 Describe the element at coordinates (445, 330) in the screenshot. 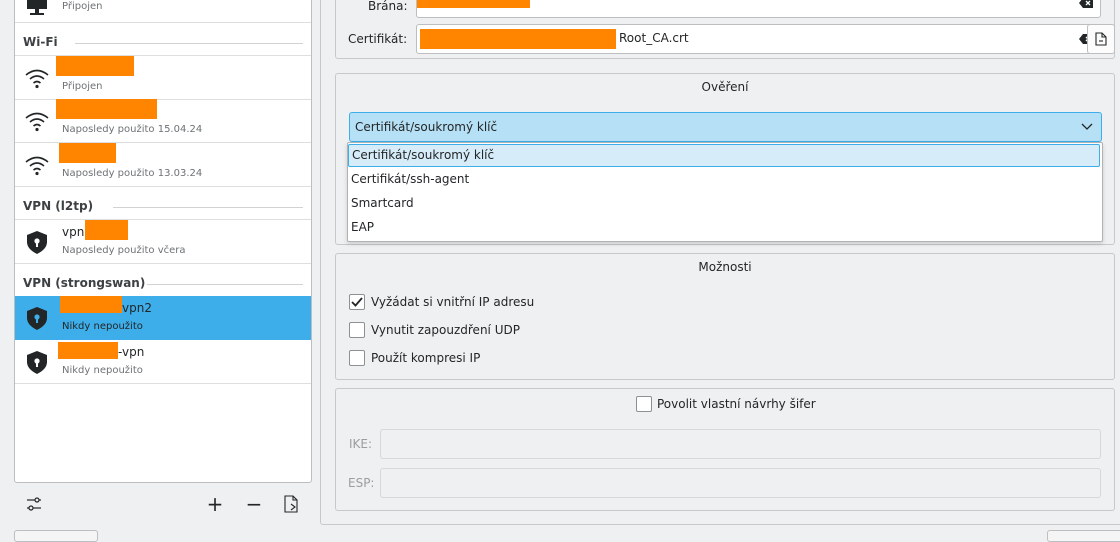

I see `force-udp-label: Vynutit zapouzdření UDP` at that location.